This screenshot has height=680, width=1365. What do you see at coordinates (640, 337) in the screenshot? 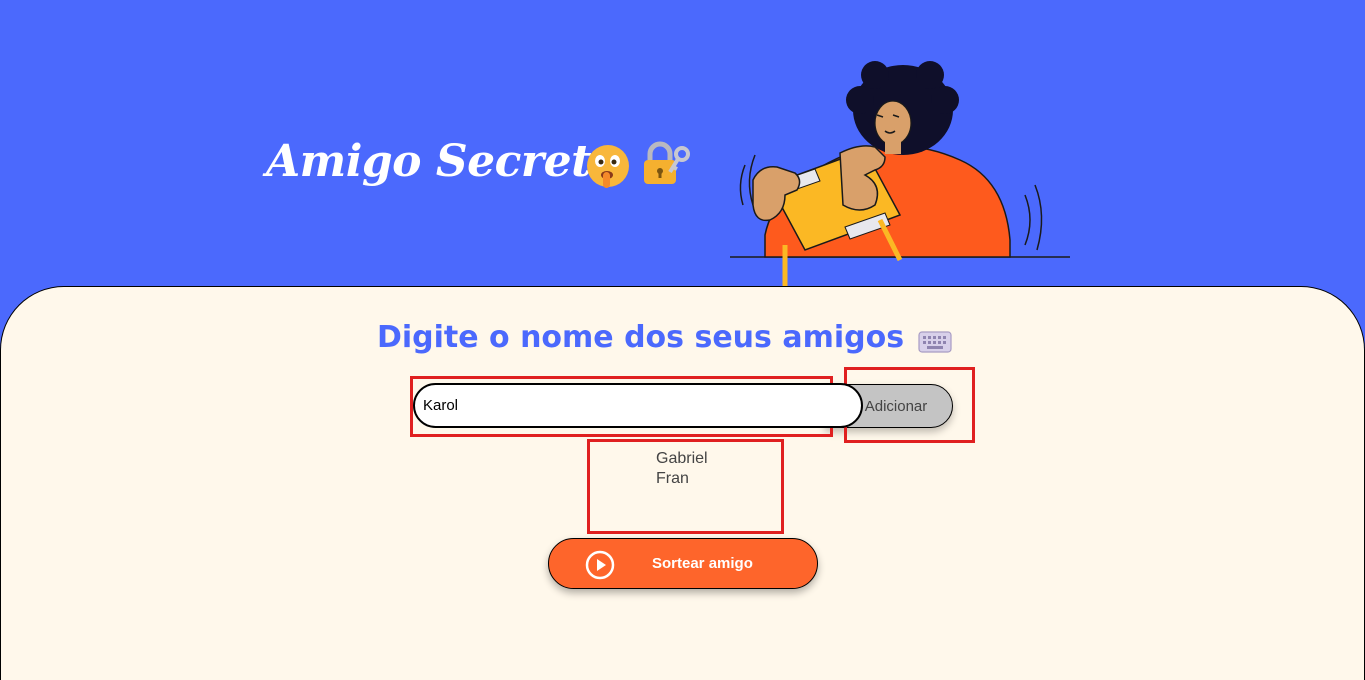
I see `section-title-text: Digite o nome dos seus amigos` at bounding box center [640, 337].